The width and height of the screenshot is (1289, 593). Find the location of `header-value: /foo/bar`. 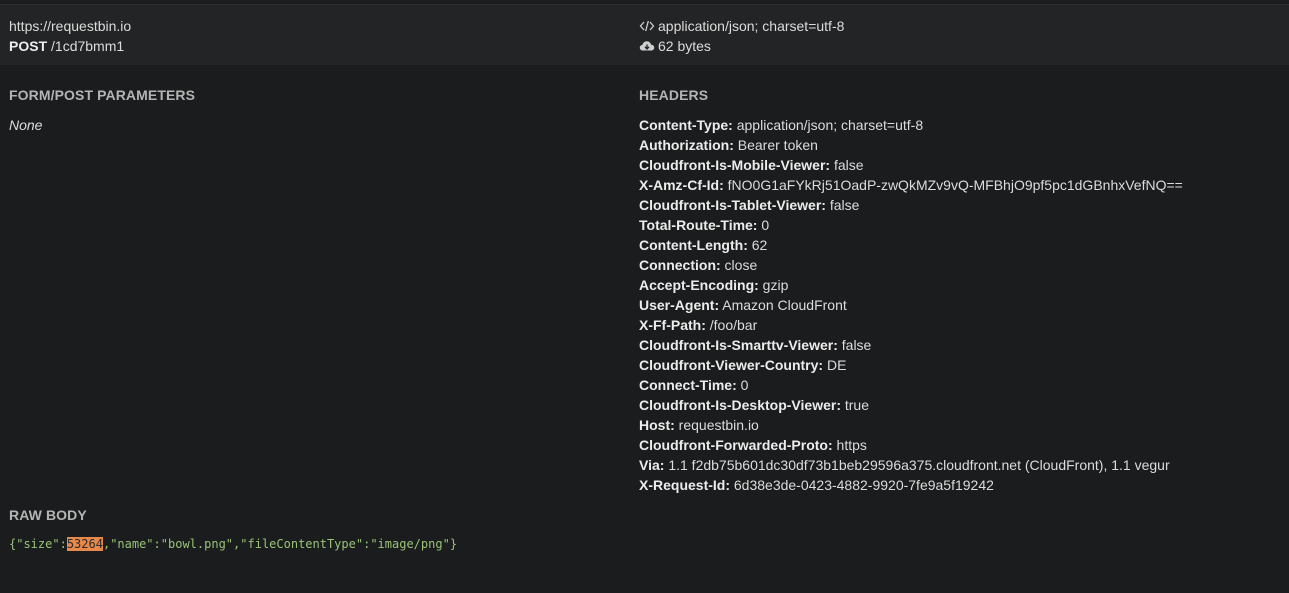

header-value: /foo/bar is located at coordinates (733, 325).